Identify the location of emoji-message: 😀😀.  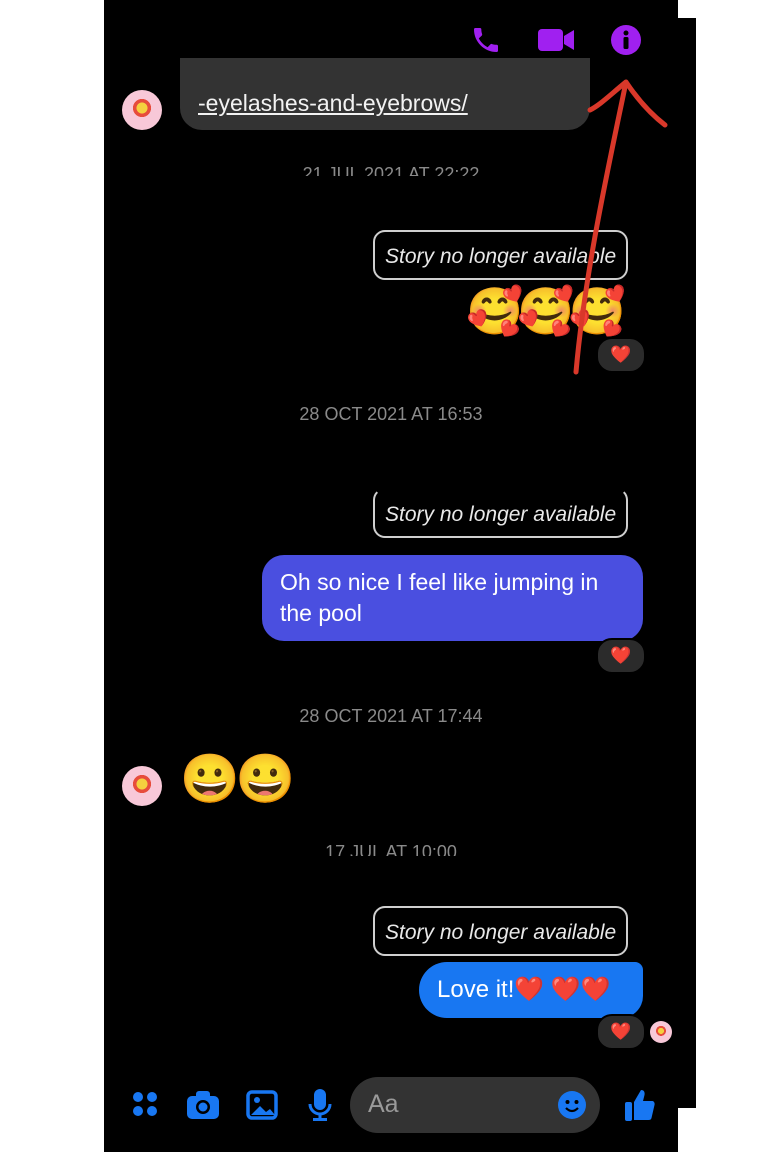
(238, 778).